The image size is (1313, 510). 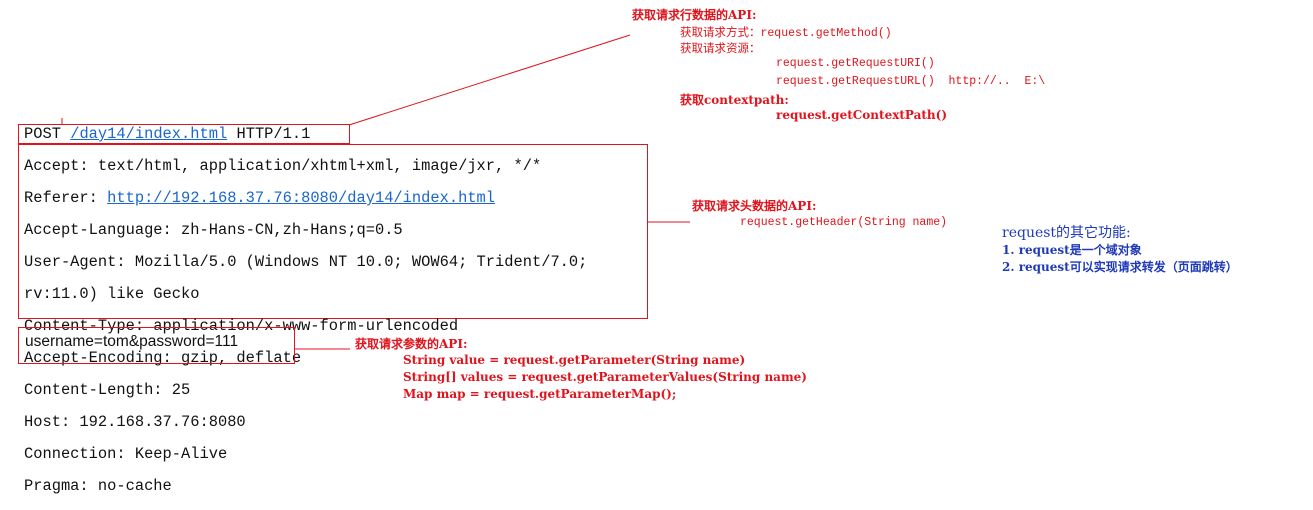 What do you see at coordinates (98, 486) in the screenshot?
I see `header-pragma: Pragma: no-cache` at bounding box center [98, 486].